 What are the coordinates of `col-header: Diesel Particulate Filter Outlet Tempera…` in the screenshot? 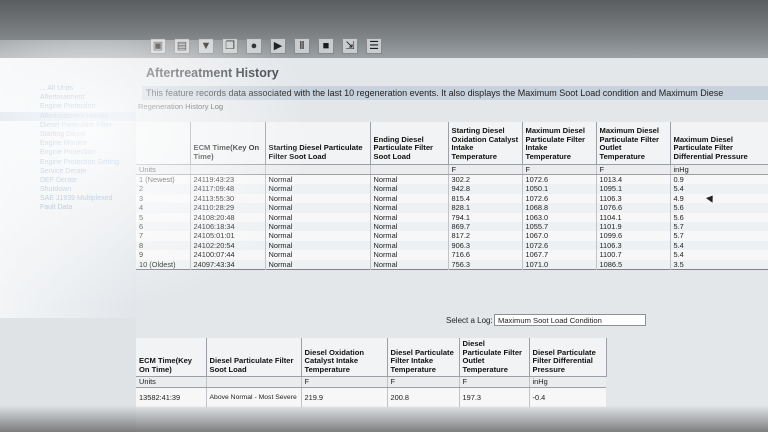 It's located at (494, 357).